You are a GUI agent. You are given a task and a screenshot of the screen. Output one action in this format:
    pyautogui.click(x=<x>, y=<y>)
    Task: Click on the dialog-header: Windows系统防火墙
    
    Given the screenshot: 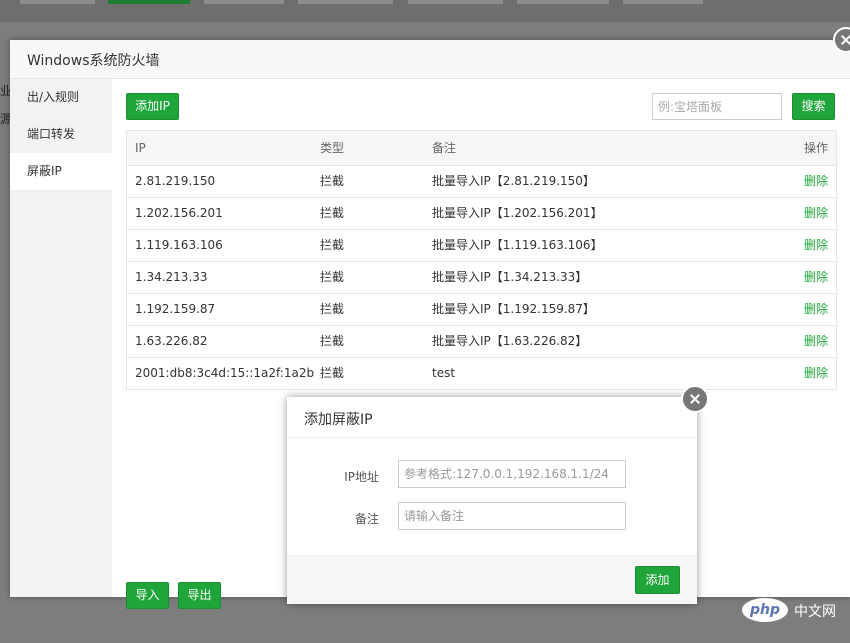 What is the action you would take?
    pyautogui.click(x=430, y=59)
    